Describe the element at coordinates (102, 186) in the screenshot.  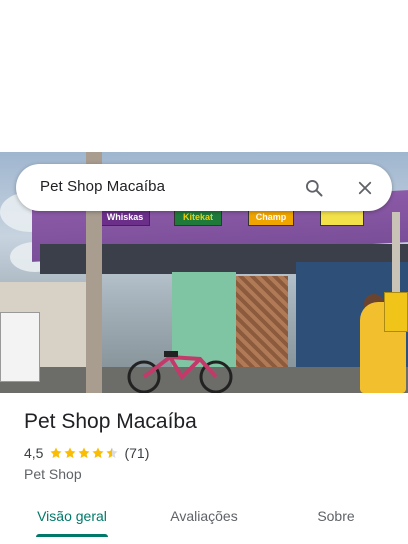
I see `search-input: Pet Shop Macaíba` at that location.